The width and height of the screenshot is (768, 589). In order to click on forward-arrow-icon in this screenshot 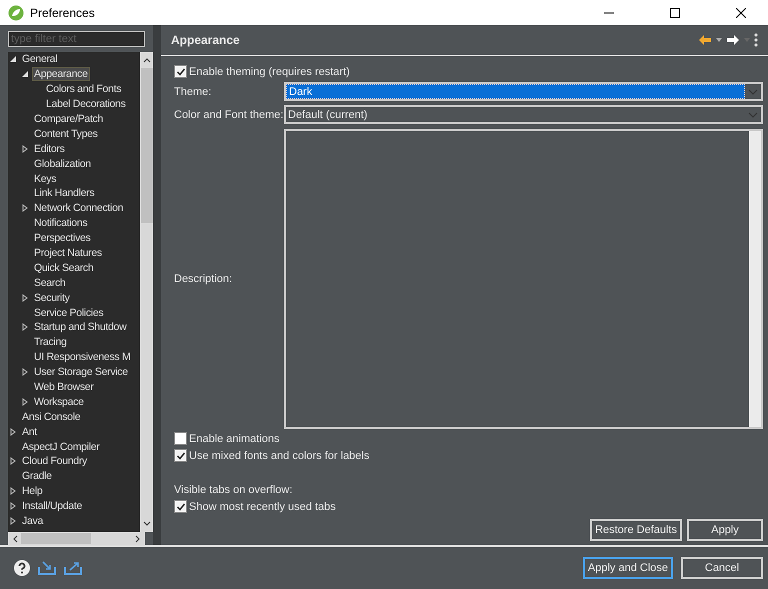, I will do `click(733, 40)`.